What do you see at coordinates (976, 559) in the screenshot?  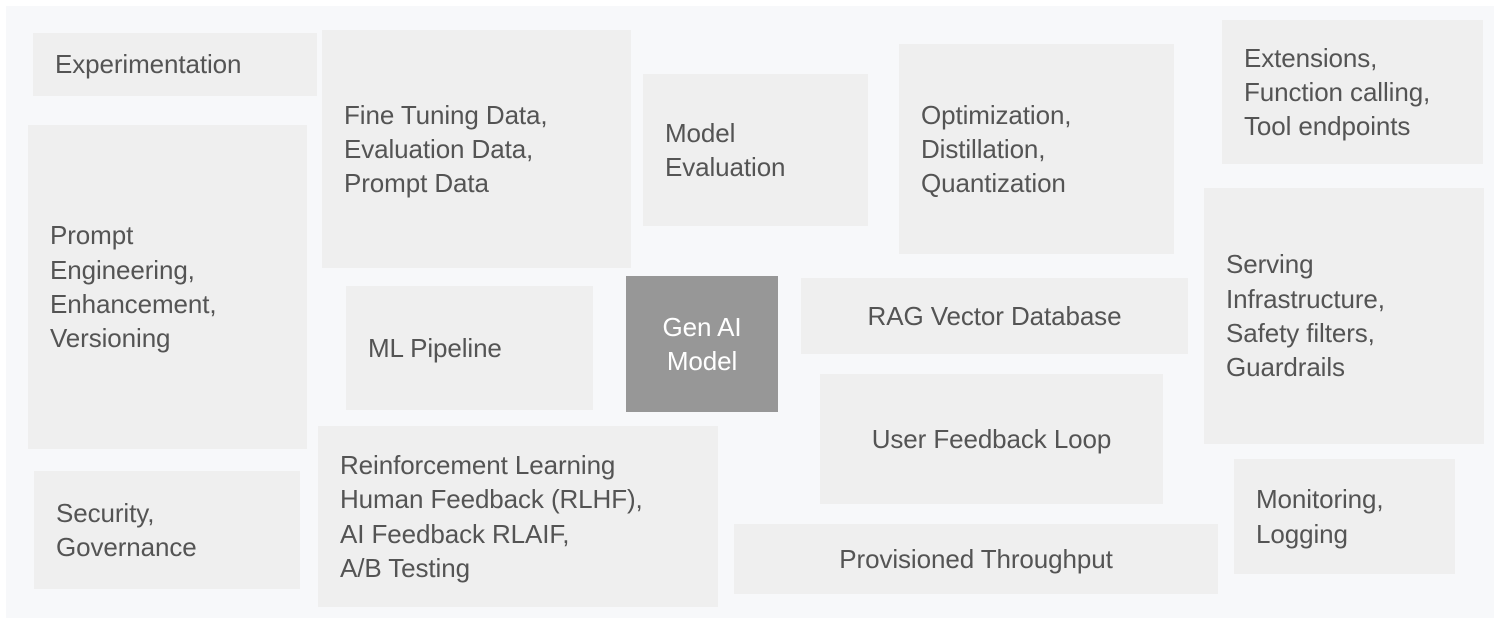 I see `diagram-node-provisioned-throughput: Provisioned Throughput` at bounding box center [976, 559].